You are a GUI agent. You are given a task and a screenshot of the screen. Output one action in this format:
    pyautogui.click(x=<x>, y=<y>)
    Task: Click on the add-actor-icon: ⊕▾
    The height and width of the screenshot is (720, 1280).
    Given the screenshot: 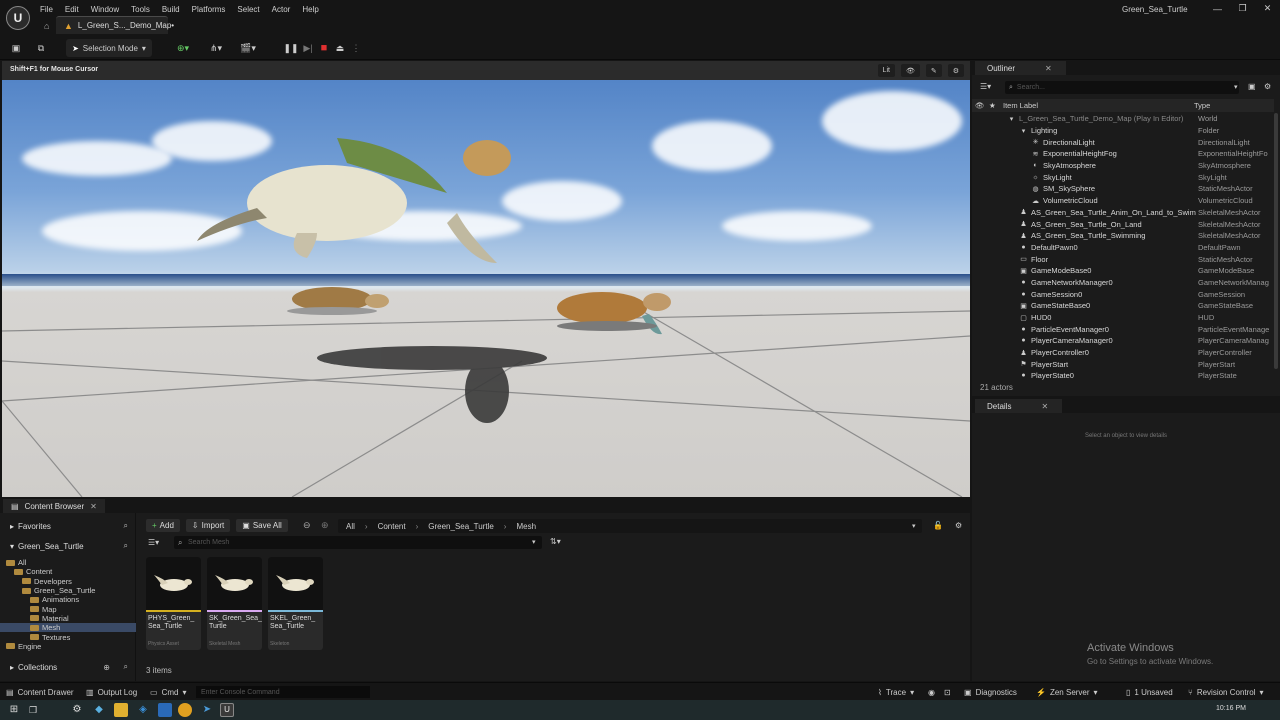 What is the action you would take?
    pyautogui.click(x=183, y=48)
    